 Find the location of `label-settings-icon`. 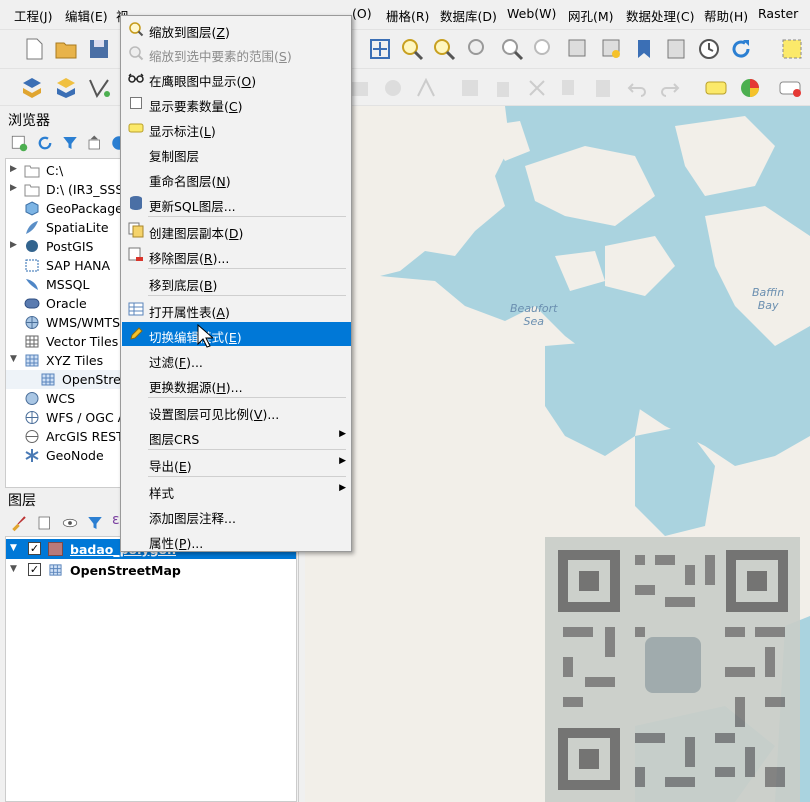

label-settings-icon is located at coordinates (790, 88).